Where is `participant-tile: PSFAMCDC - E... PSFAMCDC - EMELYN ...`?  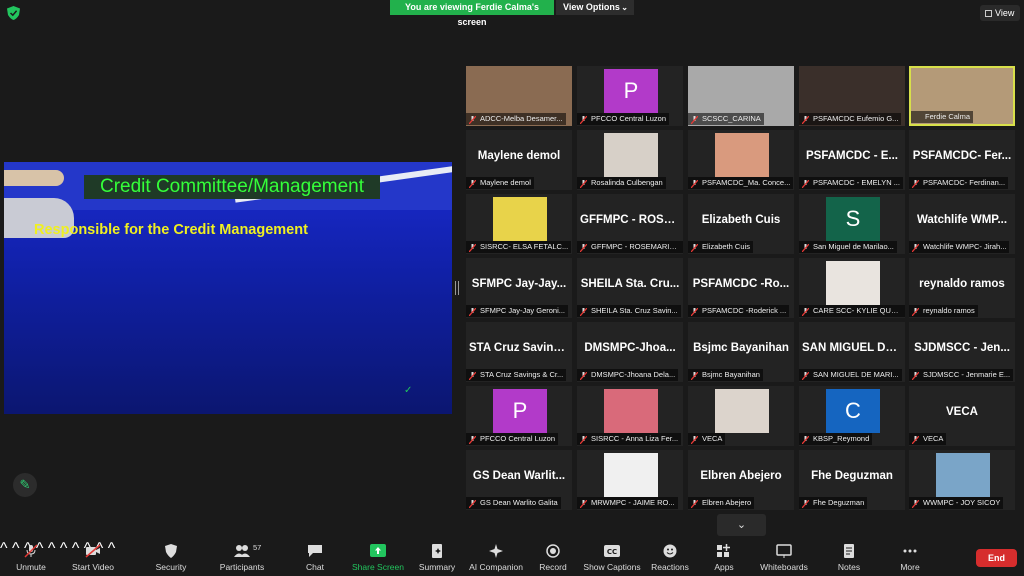 participant-tile: PSFAMCDC - E... PSFAMCDC - EMELYN ... is located at coordinates (852, 160).